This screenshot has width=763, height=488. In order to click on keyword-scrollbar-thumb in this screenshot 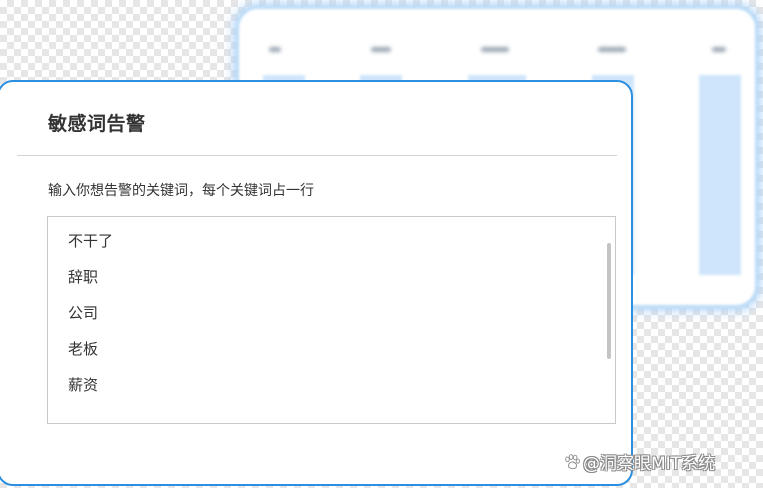, I will do `click(609, 301)`.